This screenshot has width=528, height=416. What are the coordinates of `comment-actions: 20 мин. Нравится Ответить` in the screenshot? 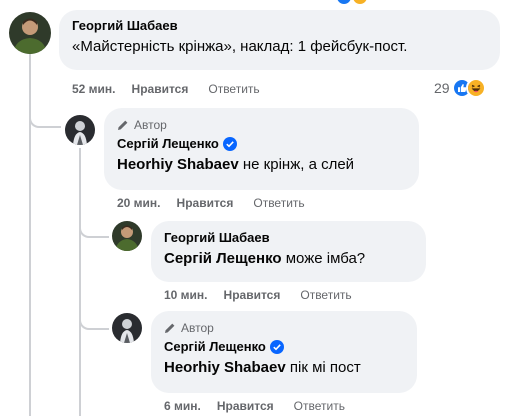 It's located at (211, 203).